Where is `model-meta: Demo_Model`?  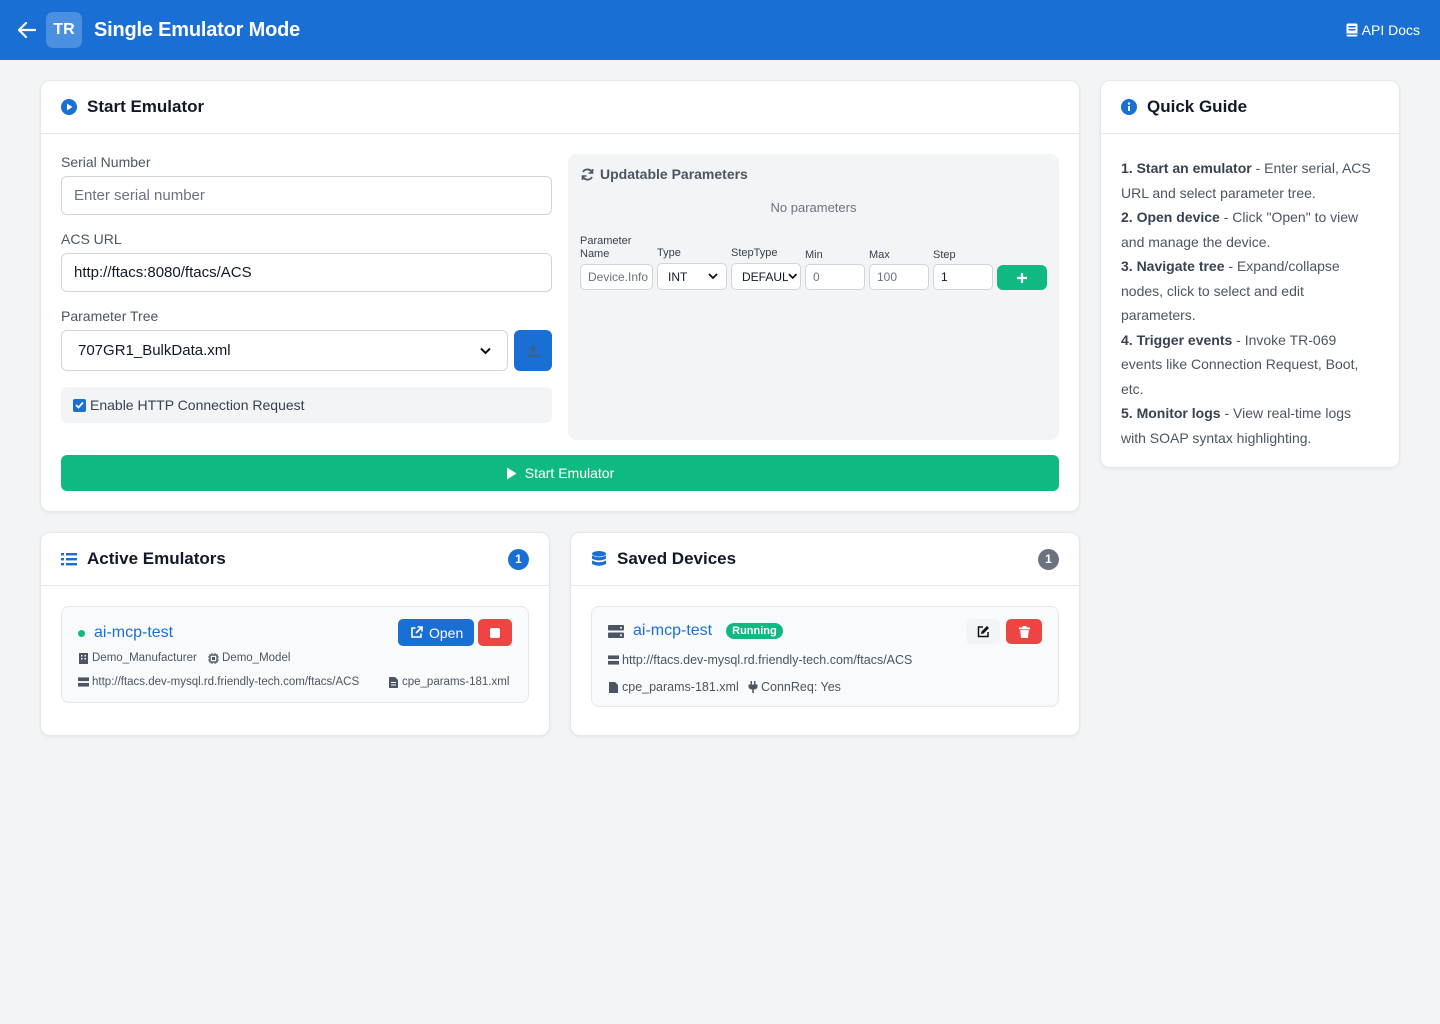
model-meta: Demo_Model is located at coordinates (249, 658).